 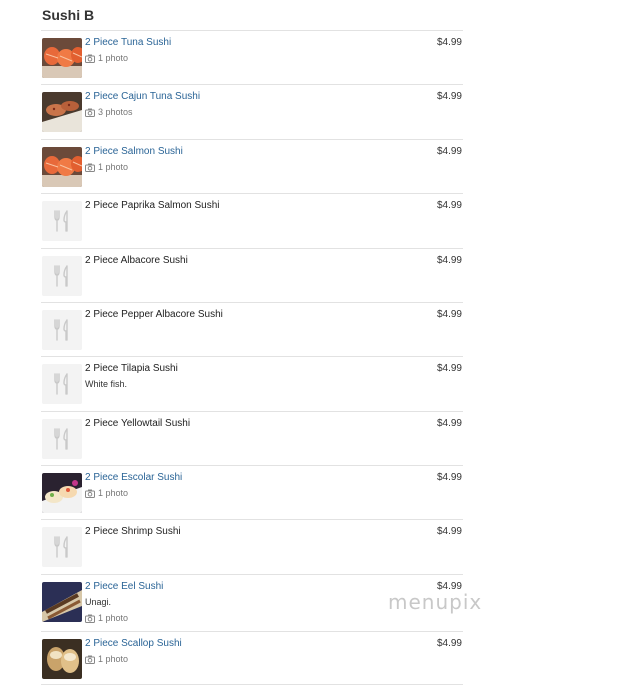 What do you see at coordinates (252, 383) in the screenshot?
I see `menu-item-row: 2 Piece Tilapia Sushi White fish. $4.99` at bounding box center [252, 383].